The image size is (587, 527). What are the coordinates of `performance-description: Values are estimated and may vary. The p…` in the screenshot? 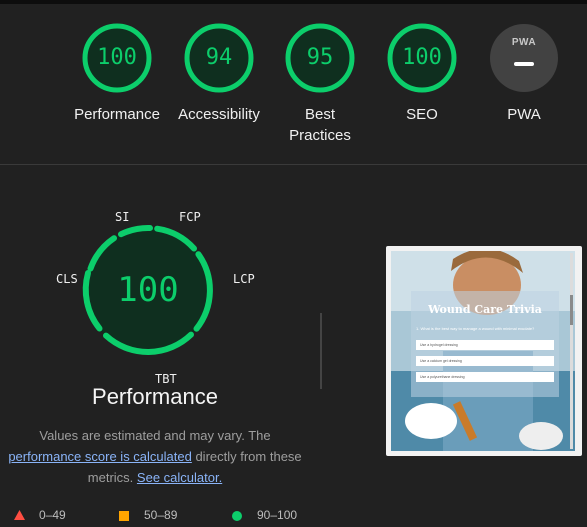 It's located at (155, 456).